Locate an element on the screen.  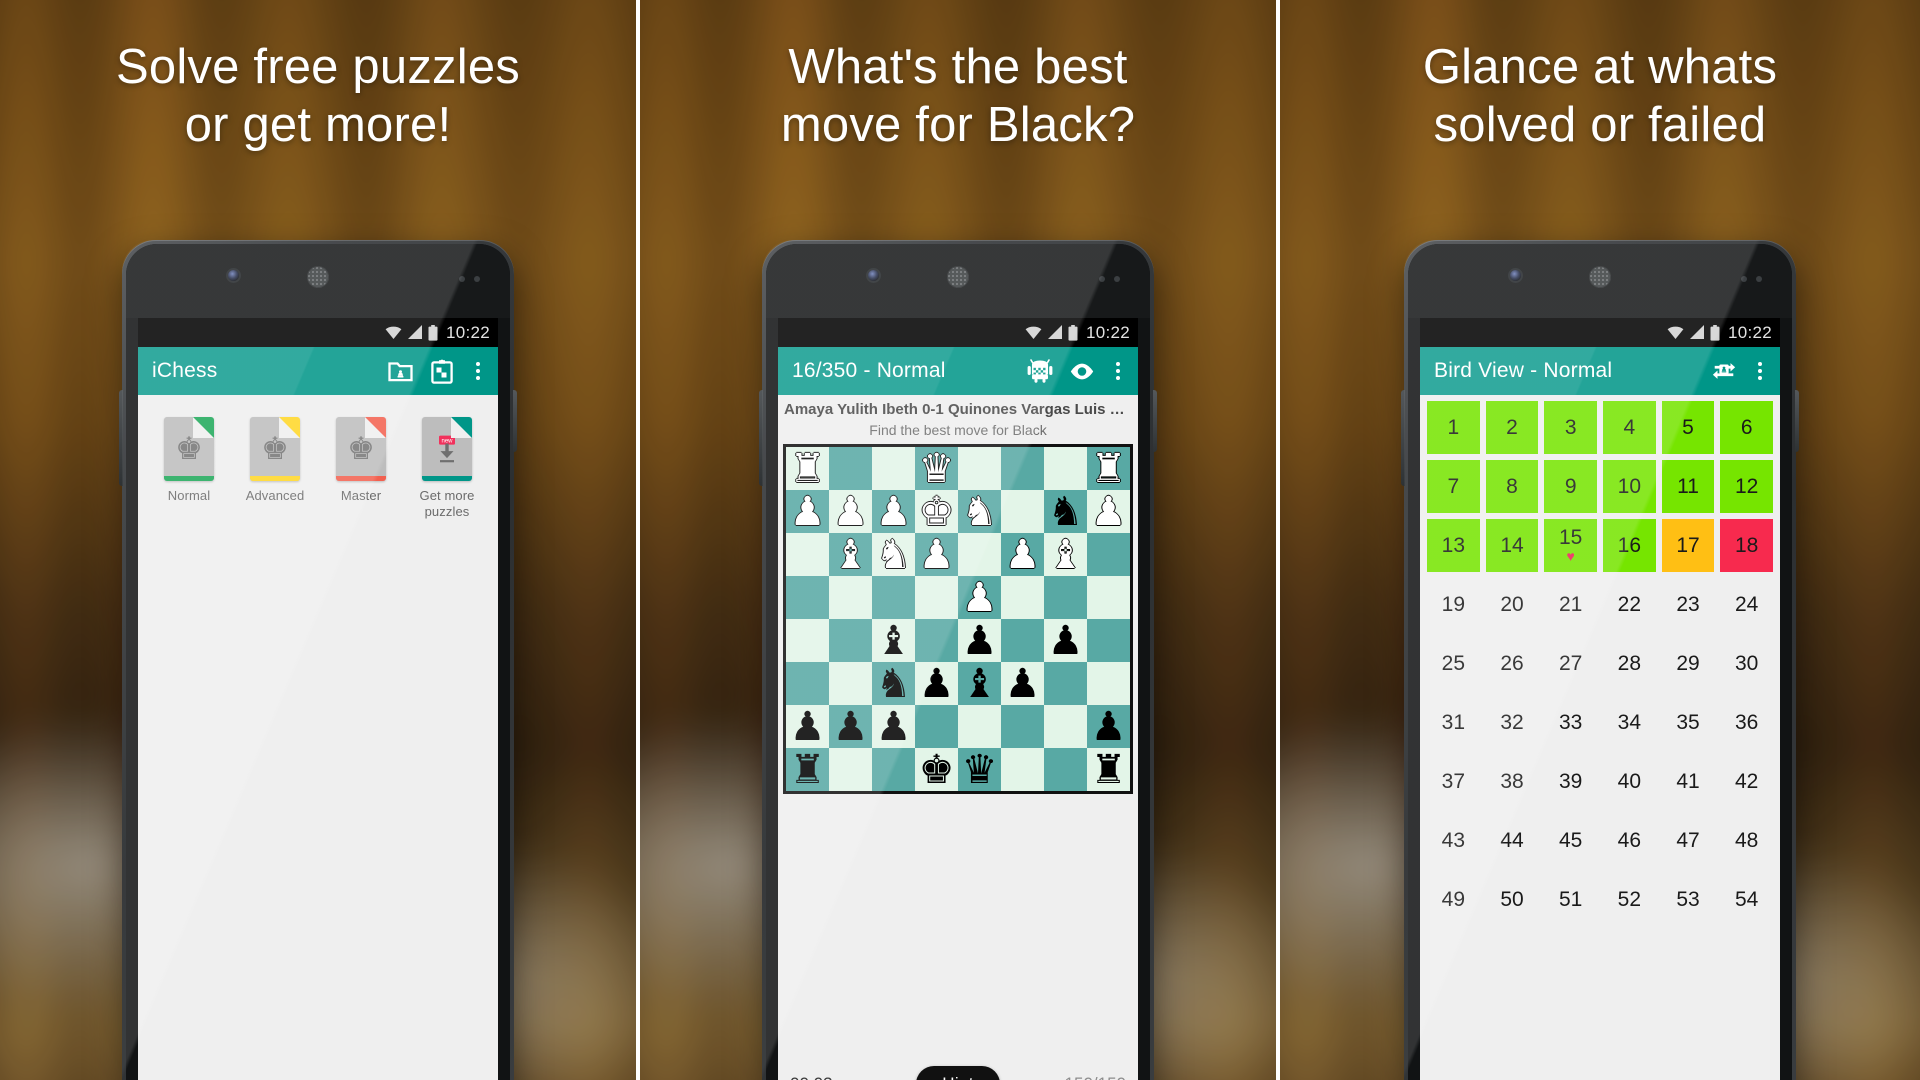
bird-view-cell: 49 is located at coordinates (1453, 899).